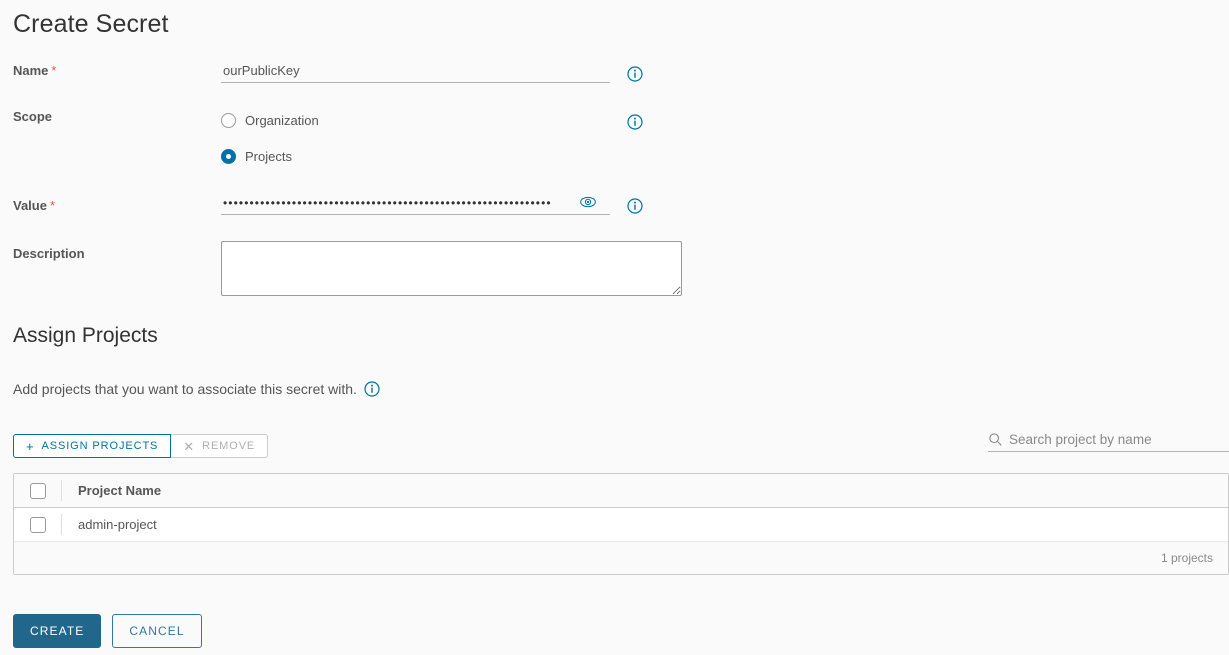 This screenshot has width=1229, height=655. Describe the element at coordinates (52, 205) in the screenshot. I see `value-required-marker: *` at that location.